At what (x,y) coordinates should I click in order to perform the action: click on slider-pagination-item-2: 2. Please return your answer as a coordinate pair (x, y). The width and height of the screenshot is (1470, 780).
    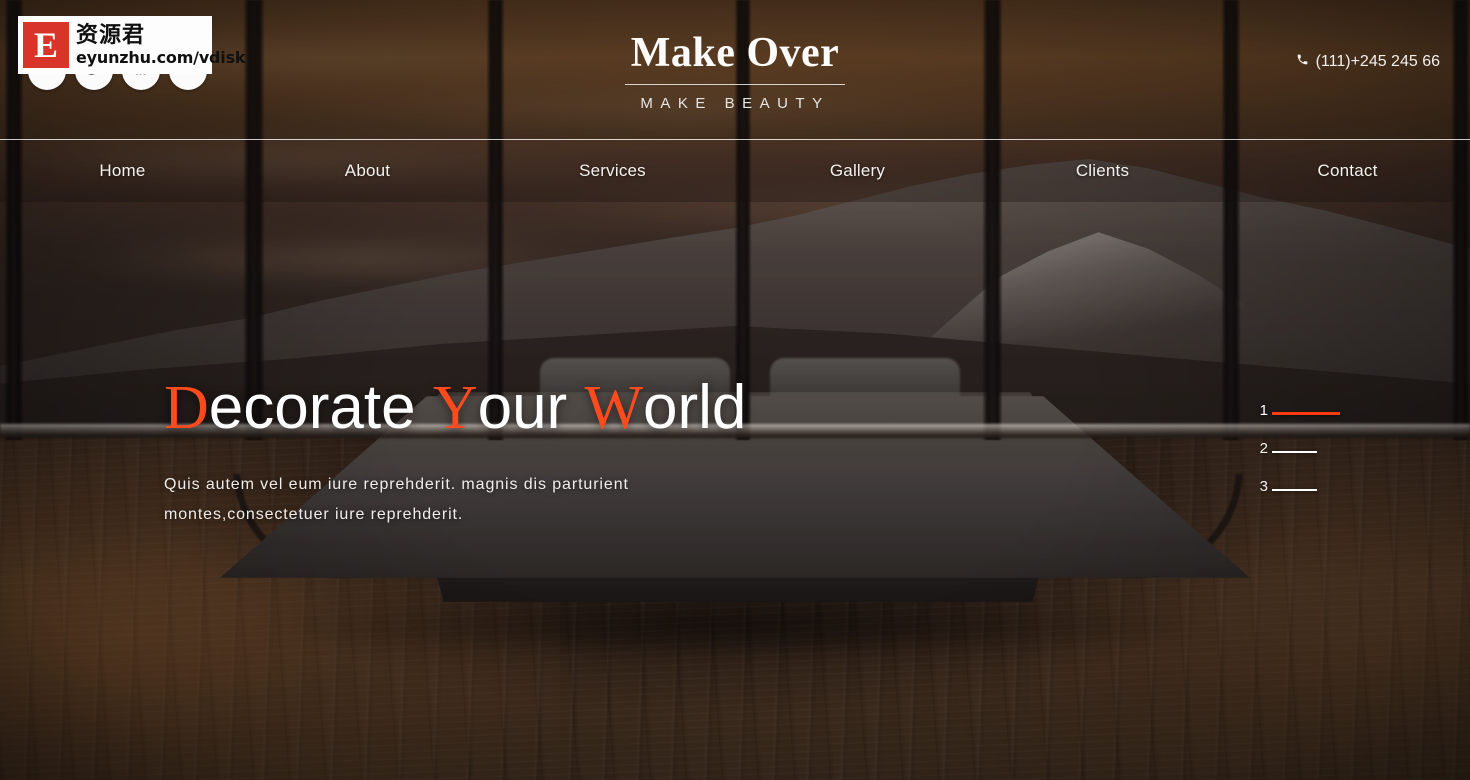
    Looking at the image, I should click on (1299, 448).